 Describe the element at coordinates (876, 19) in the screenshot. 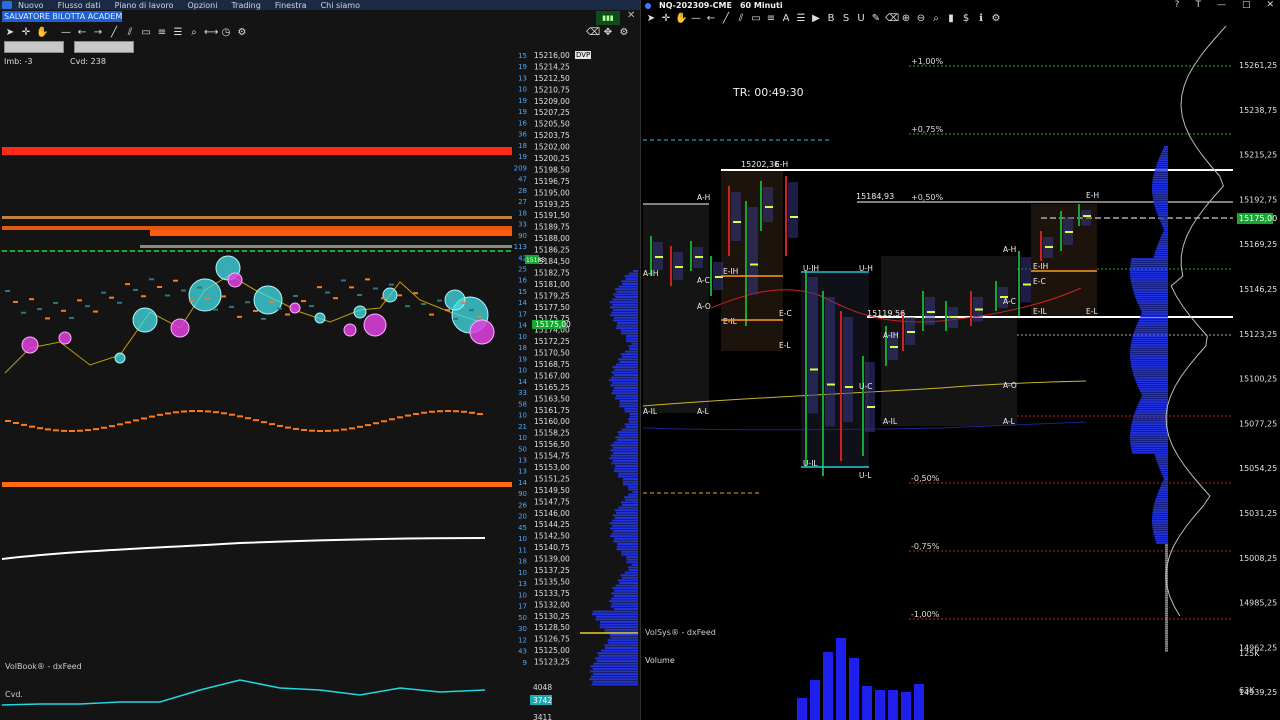

I see `wrench-icon: ✎` at that location.